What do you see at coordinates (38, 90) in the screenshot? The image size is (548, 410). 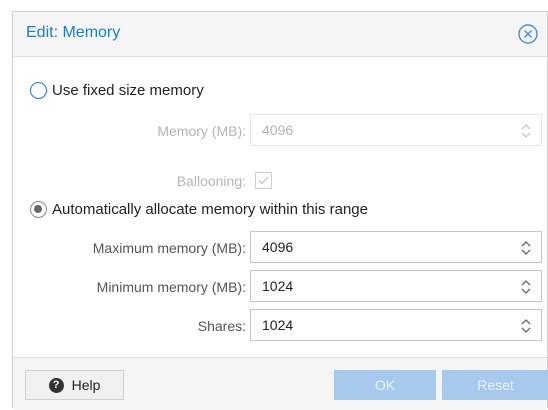 I see `fixed-memory-radio` at bounding box center [38, 90].